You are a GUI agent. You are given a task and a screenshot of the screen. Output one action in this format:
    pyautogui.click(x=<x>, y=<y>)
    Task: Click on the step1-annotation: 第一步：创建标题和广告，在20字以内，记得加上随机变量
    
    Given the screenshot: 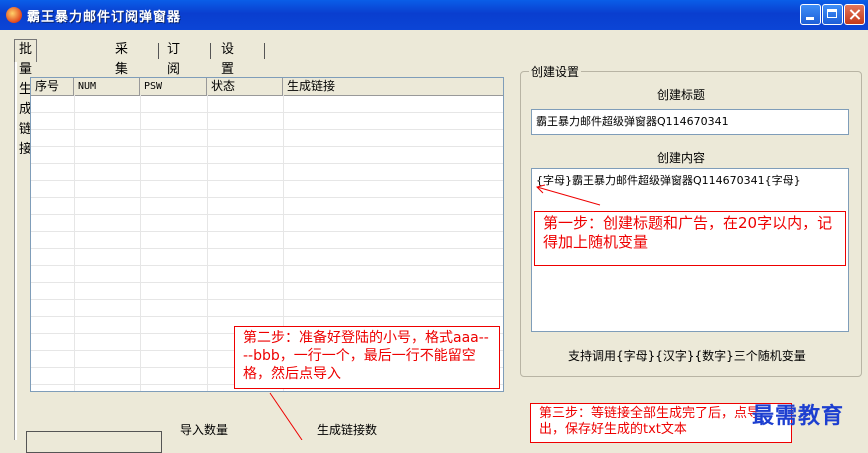 What is the action you would take?
    pyautogui.click(x=690, y=238)
    